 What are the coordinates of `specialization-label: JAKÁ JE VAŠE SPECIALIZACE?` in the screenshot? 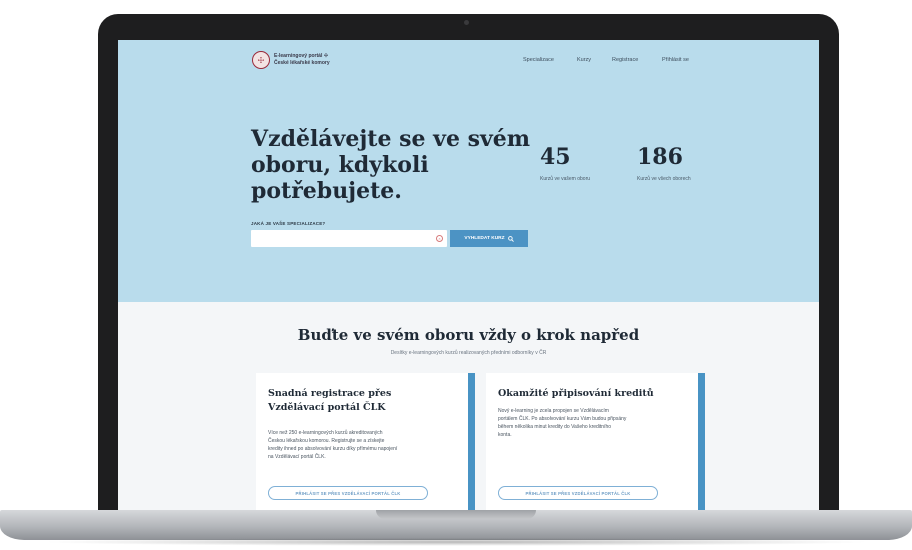 It's located at (288, 223).